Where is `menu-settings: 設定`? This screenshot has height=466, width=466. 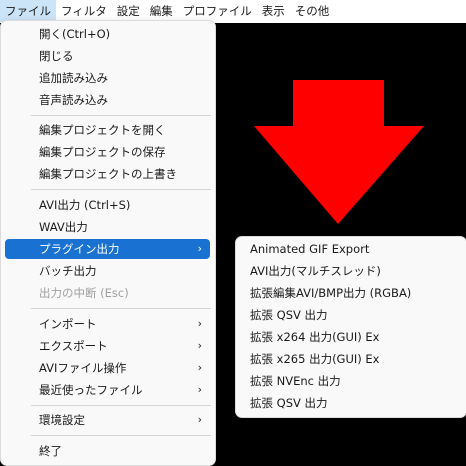
menu-settings: 設定 is located at coordinates (128, 11).